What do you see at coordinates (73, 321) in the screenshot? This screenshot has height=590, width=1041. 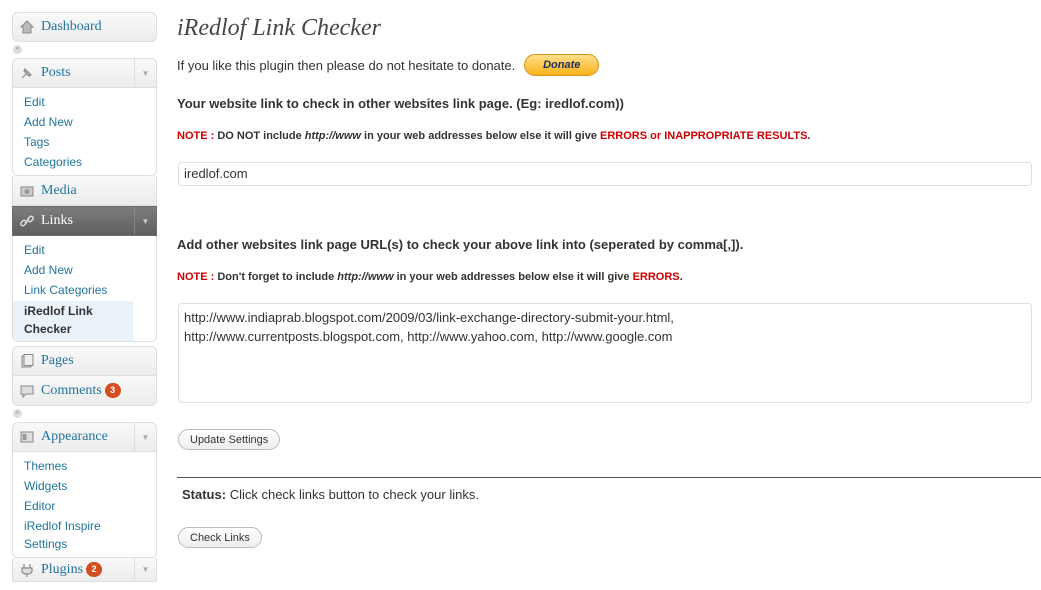 I see `submenu-iredlof-link-checker: iRedlof Link Checker` at bounding box center [73, 321].